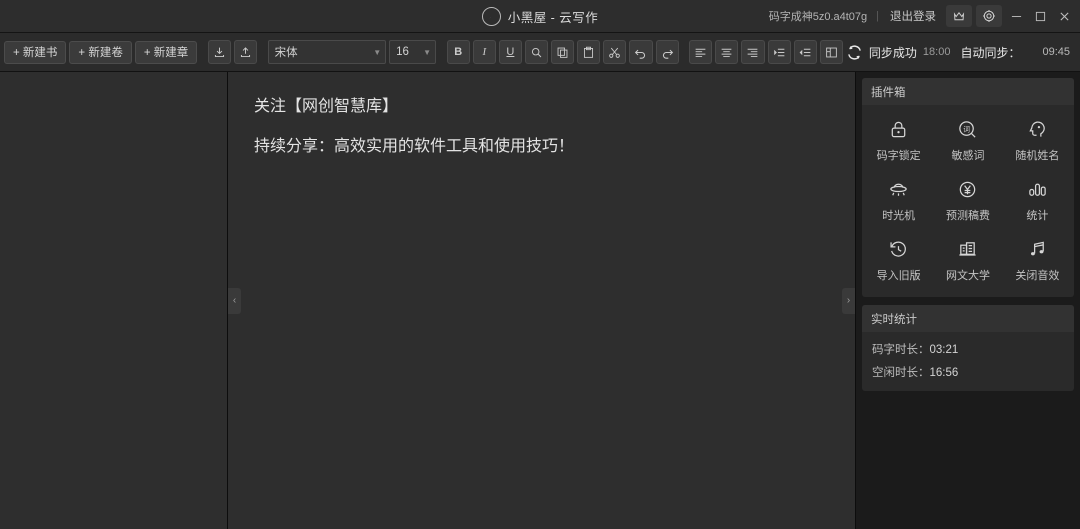 The image size is (1080, 529). What do you see at coordinates (990, 52) in the screenshot?
I see `auto-sync-label: 自动同步：` at bounding box center [990, 52].